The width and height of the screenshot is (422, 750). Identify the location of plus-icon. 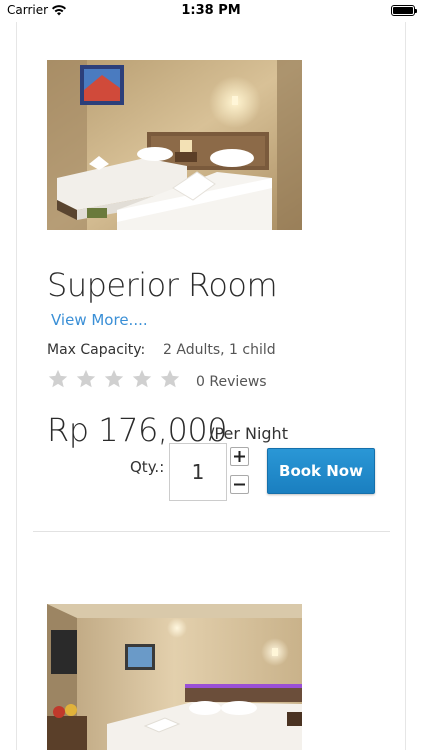
(239, 456).